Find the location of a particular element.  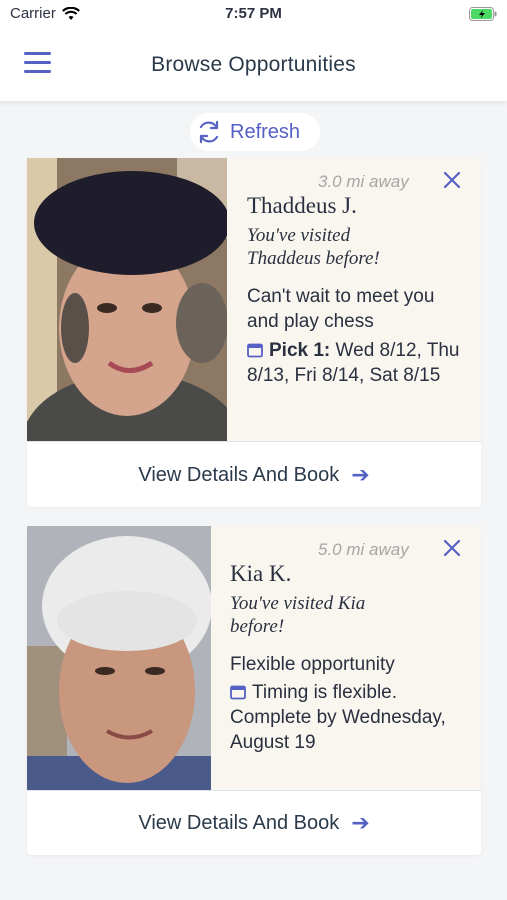

distance-label: 3.0 mi away is located at coordinates (363, 181).